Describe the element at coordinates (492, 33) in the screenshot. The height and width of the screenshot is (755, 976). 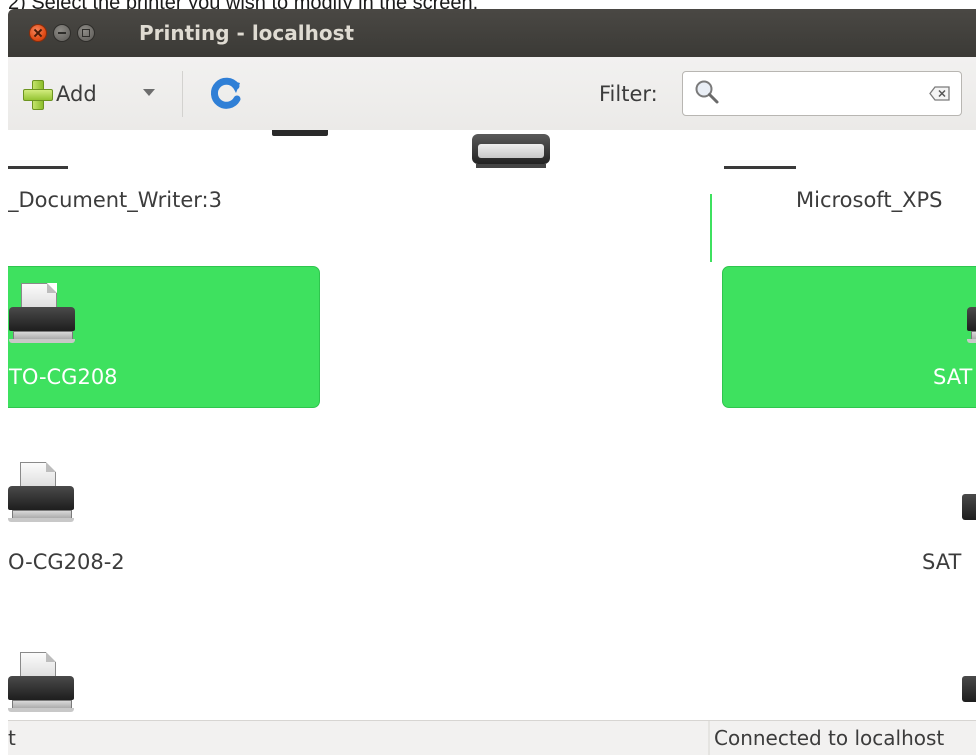
I see `window-titlebar: Printing - localhost` at that location.